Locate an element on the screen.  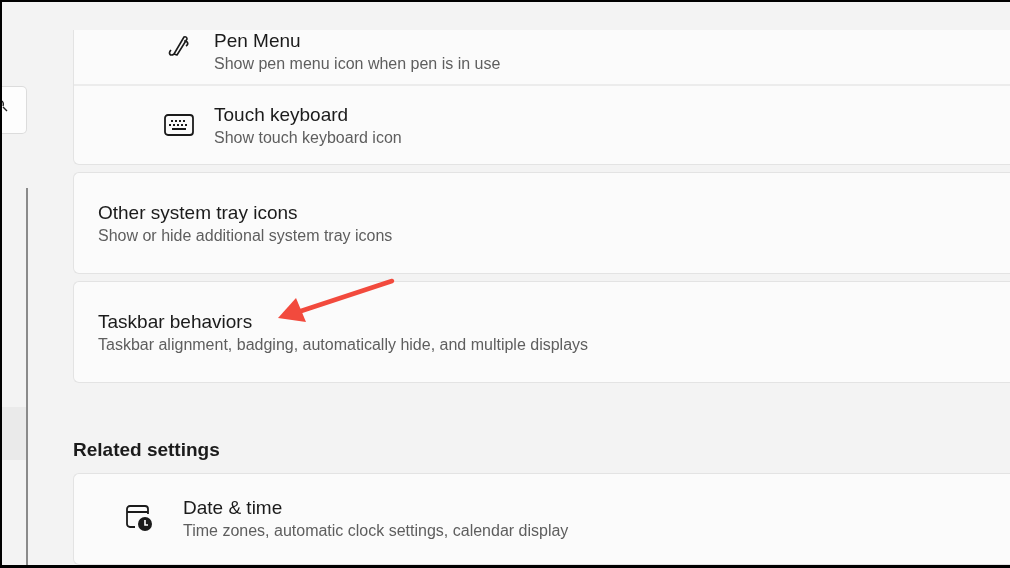
scrollbar is located at coordinates (27, 376).